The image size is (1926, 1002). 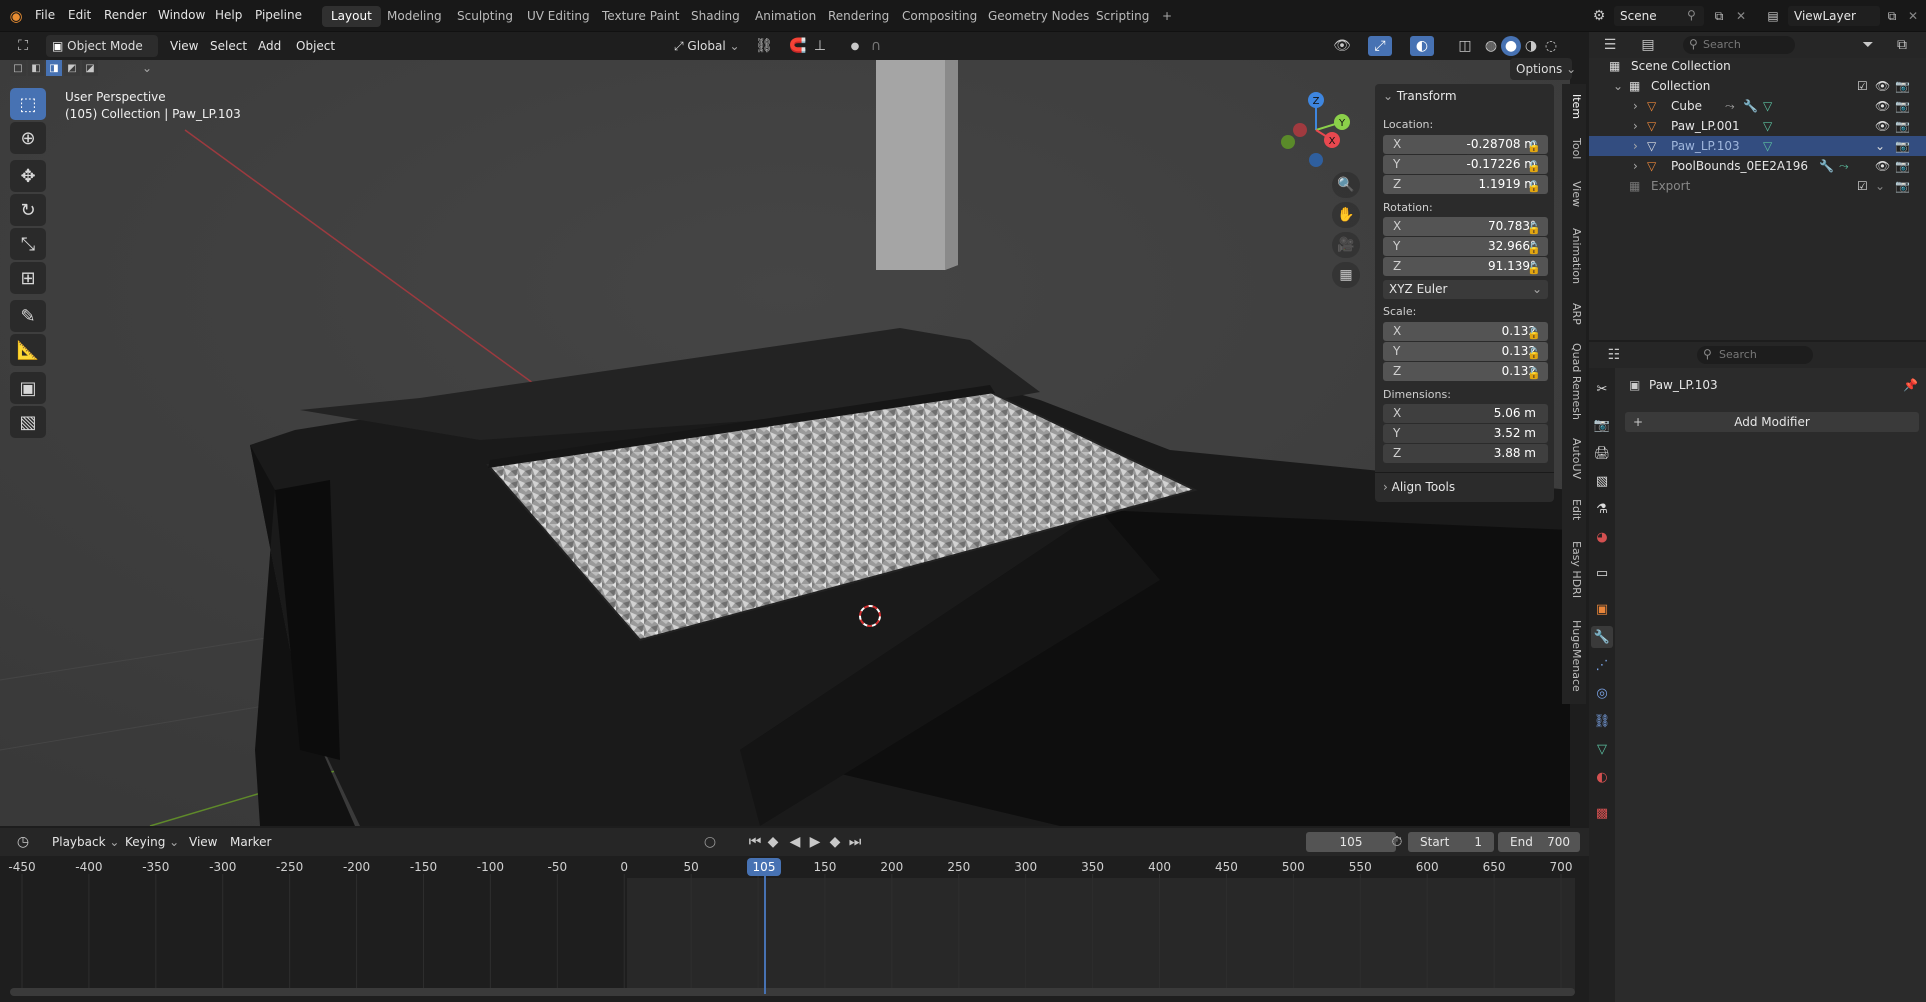 What do you see at coordinates (54, 68) in the screenshot?
I see `select-subtract-icon: ◨` at bounding box center [54, 68].